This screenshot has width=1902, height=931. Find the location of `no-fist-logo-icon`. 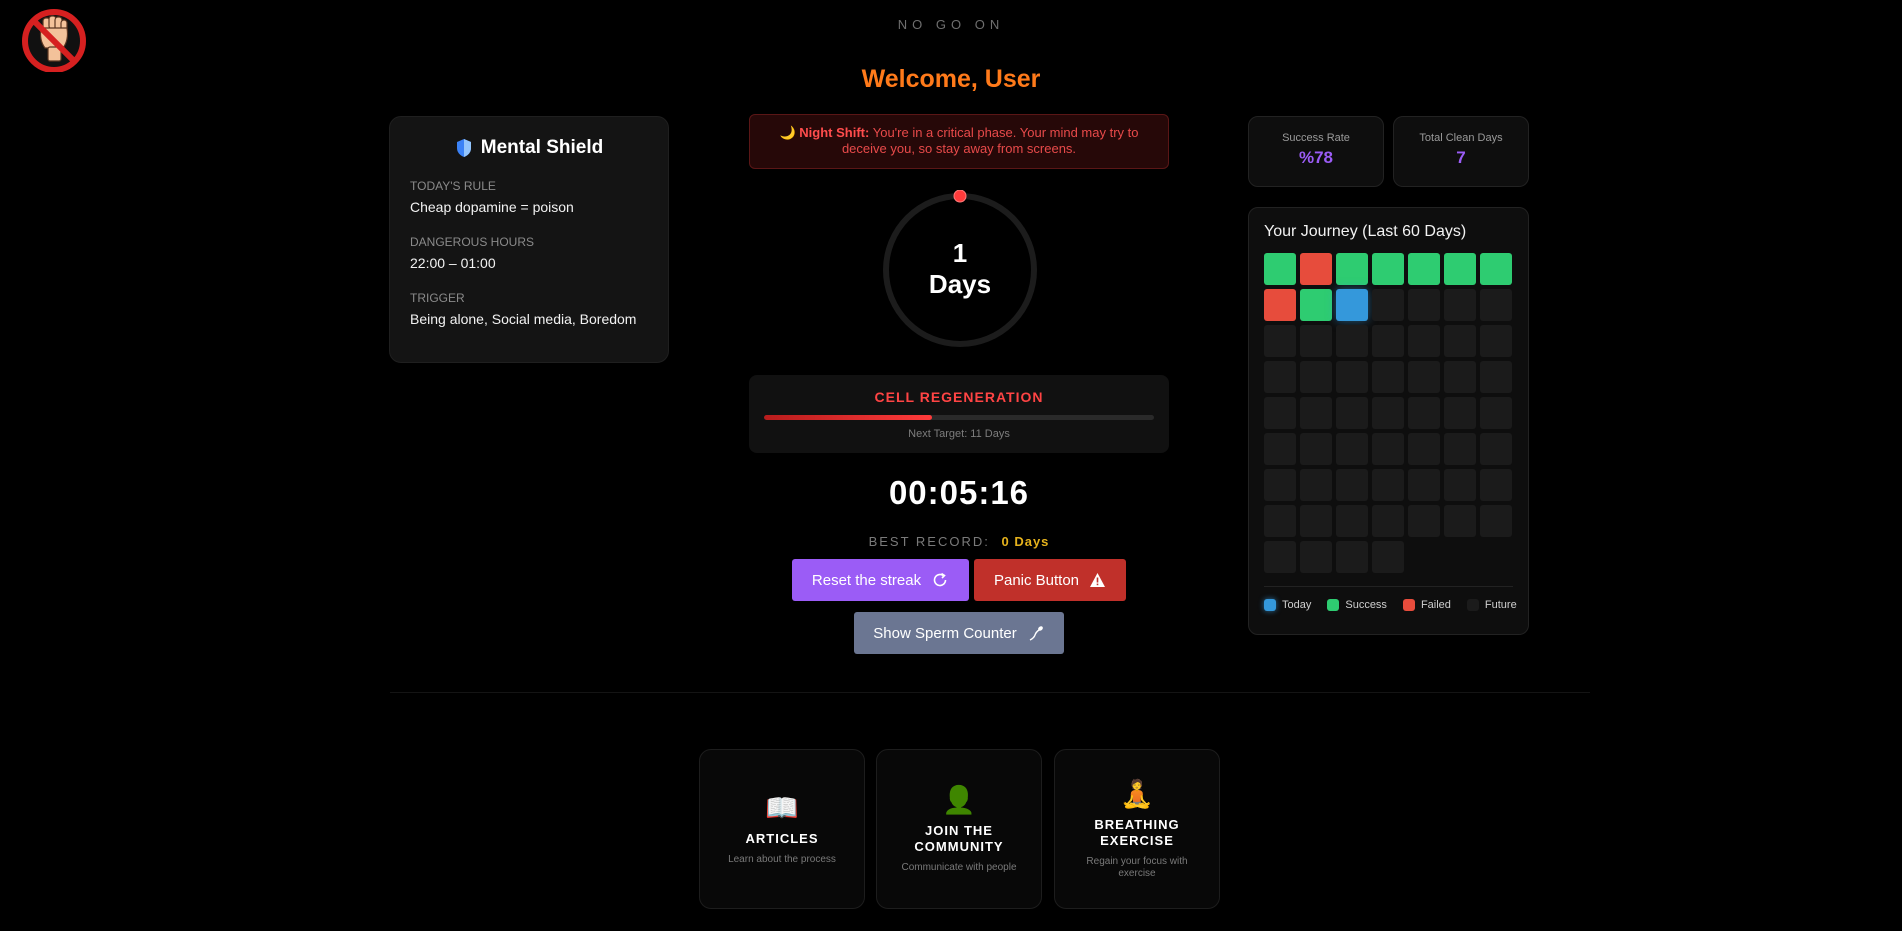

no-fist-logo-icon is located at coordinates (54, 39).